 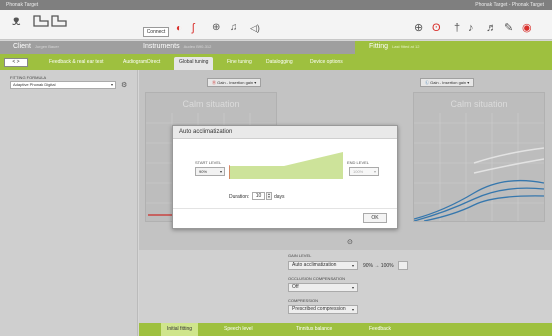 What do you see at coordinates (436, 28) in the screenshot?
I see `dummy-icon: ʘ` at bounding box center [436, 28].